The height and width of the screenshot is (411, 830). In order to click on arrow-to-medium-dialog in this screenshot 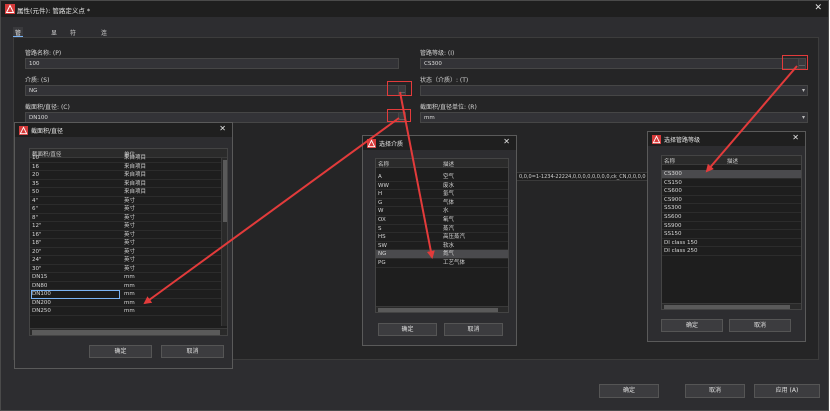, I will do `click(417, 175)`.